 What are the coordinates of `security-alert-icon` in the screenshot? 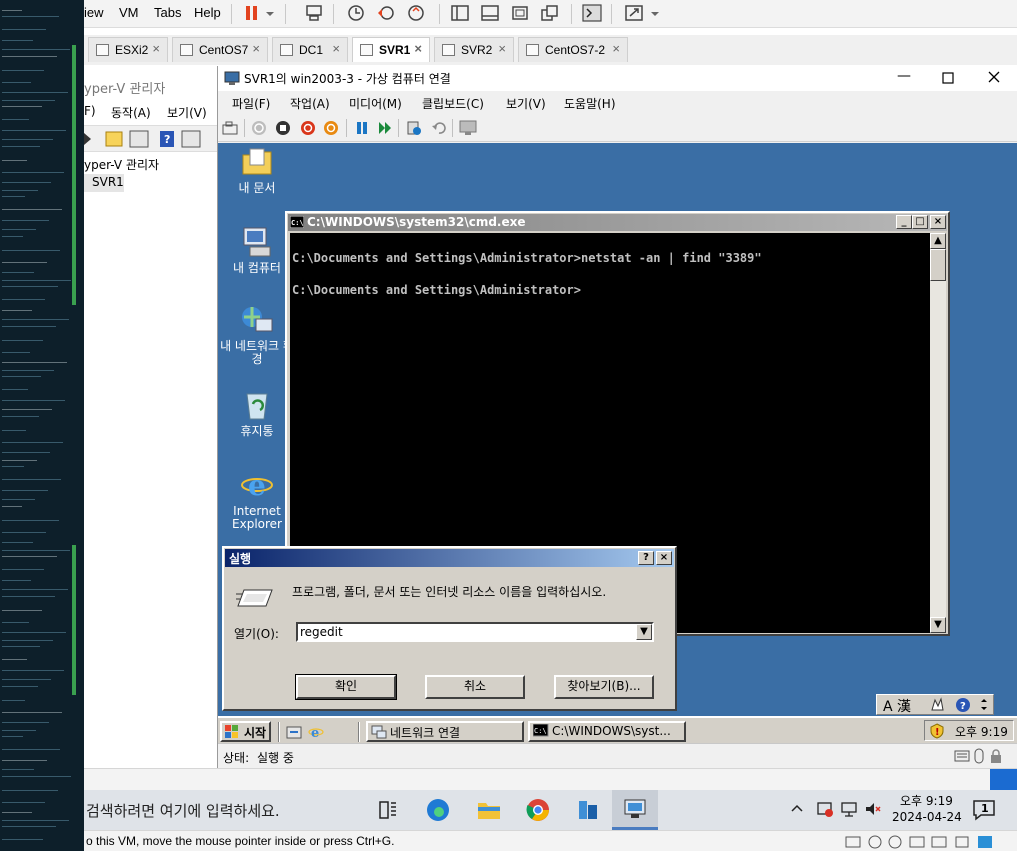 It's located at (825, 809).